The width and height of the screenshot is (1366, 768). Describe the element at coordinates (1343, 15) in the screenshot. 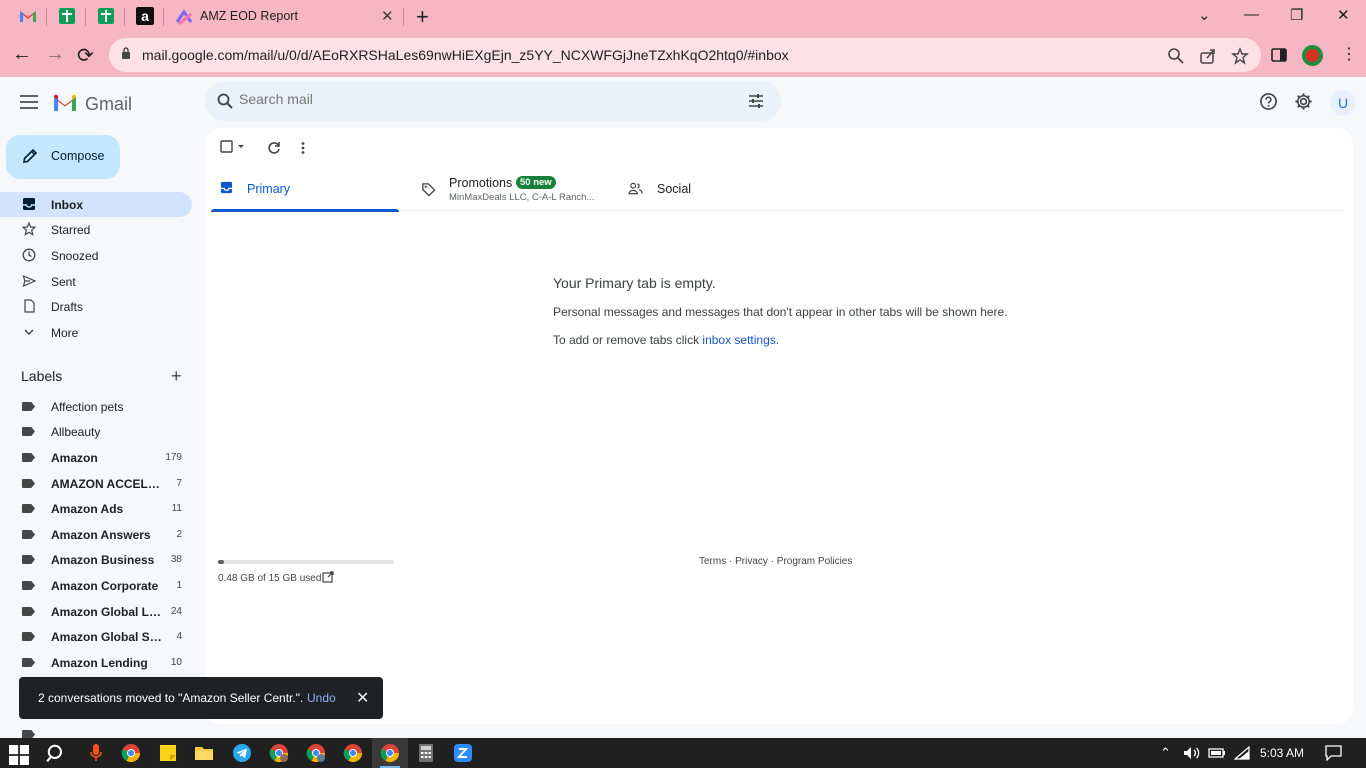

I see `window-close-button: ✕` at that location.